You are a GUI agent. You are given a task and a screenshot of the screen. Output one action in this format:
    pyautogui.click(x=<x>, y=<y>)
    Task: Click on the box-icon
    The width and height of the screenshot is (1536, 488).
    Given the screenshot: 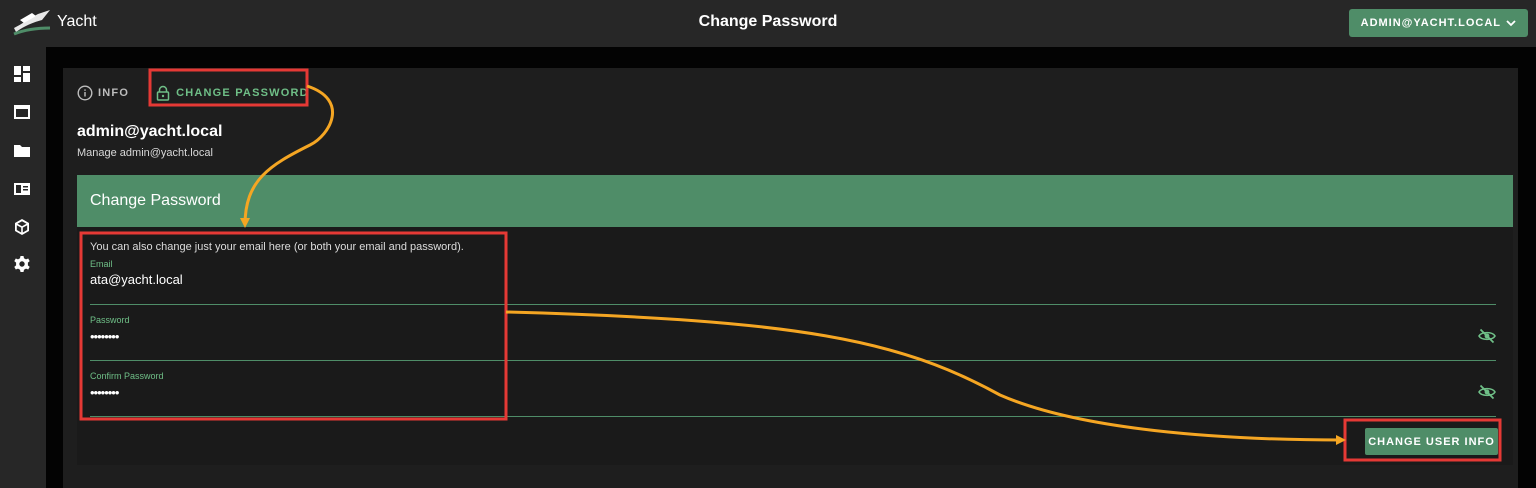 What is the action you would take?
    pyautogui.click(x=22, y=227)
    